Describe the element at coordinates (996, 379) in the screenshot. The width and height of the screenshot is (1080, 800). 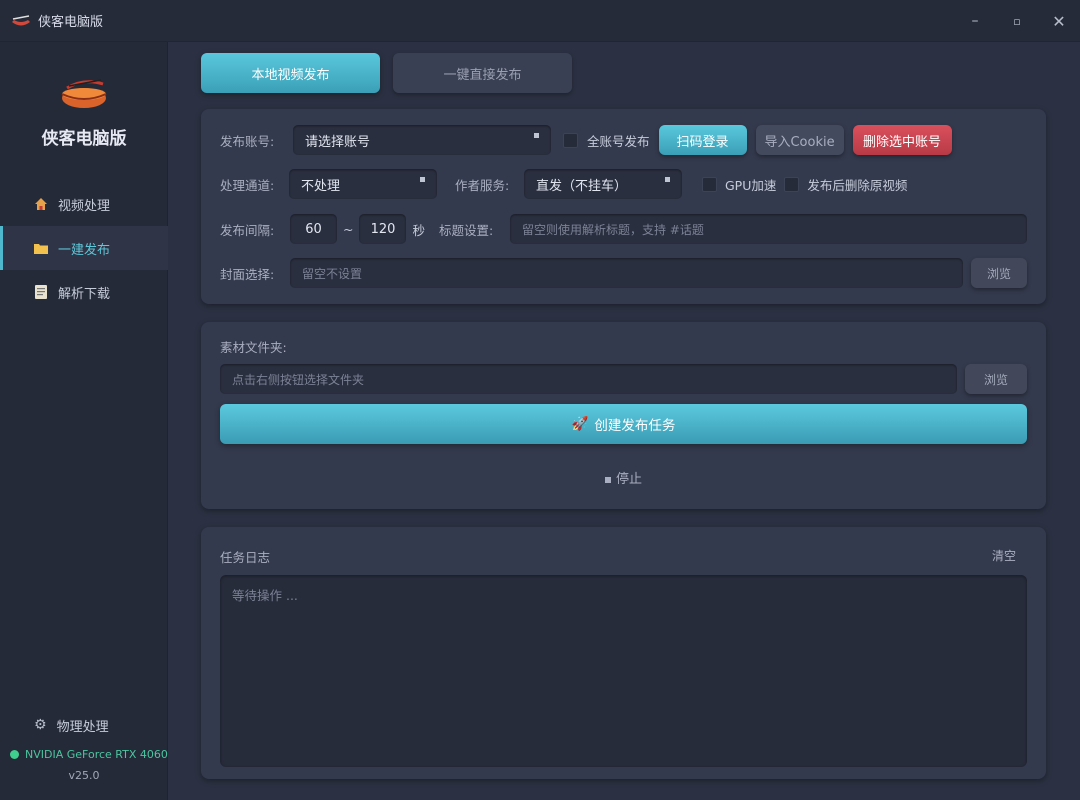
I see `material-browse-button: 浏览` at that location.